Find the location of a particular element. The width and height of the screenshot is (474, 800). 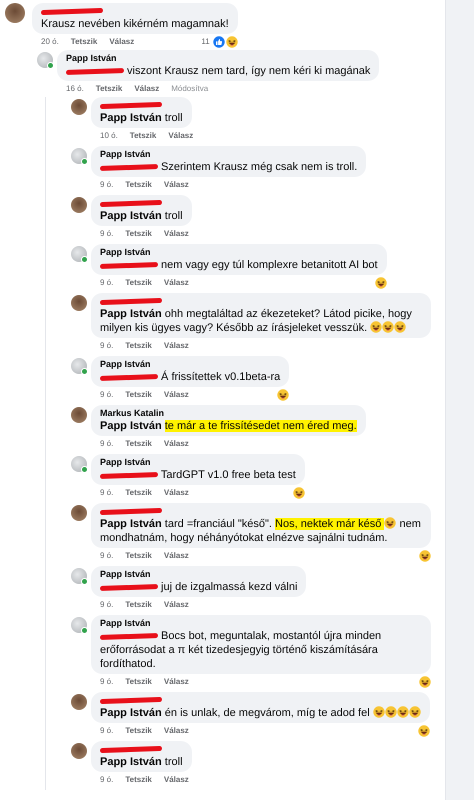

comment-text: viszont Krausz nem tard, így nem kéri ki magának is located at coordinates (218, 71).